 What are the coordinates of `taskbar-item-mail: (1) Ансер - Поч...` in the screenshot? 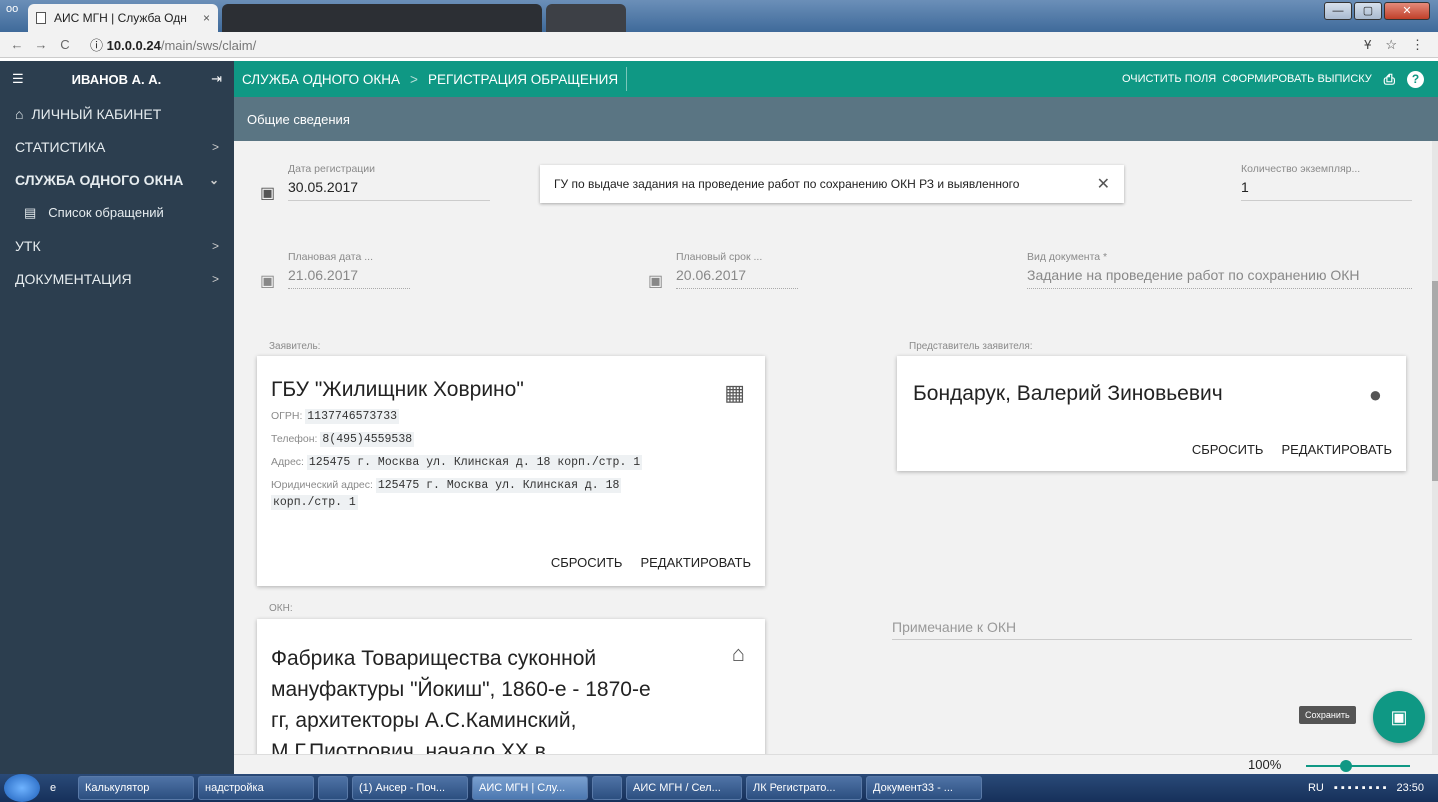 It's located at (410, 788).